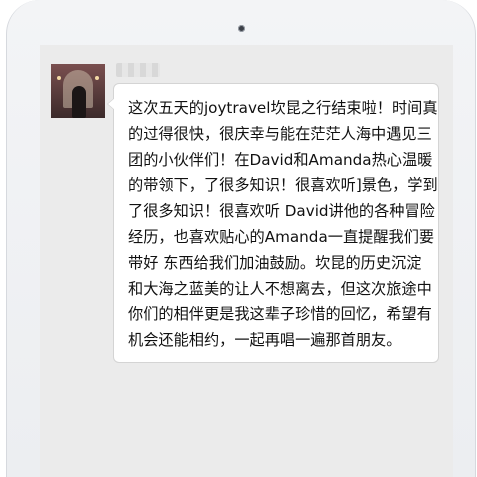 This screenshot has width=477, height=477. What do you see at coordinates (281, 211) in the screenshot?
I see `message-line: 了很多知识！很喜欢听 David讲他的各种冒险` at bounding box center [281, 211].